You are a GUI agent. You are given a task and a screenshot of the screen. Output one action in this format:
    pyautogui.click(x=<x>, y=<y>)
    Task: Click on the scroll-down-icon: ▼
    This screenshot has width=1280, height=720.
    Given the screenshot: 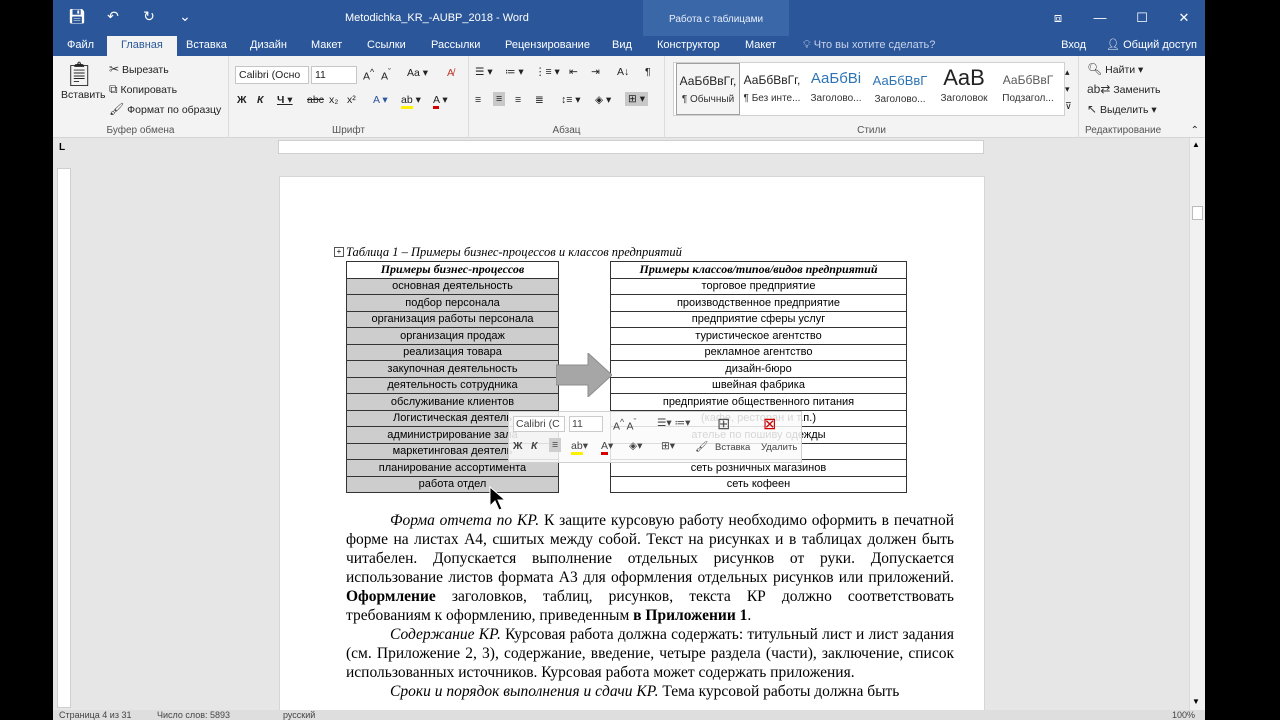 What is the action you would take?
    pyautogui.click(x=1196, y=701)
    